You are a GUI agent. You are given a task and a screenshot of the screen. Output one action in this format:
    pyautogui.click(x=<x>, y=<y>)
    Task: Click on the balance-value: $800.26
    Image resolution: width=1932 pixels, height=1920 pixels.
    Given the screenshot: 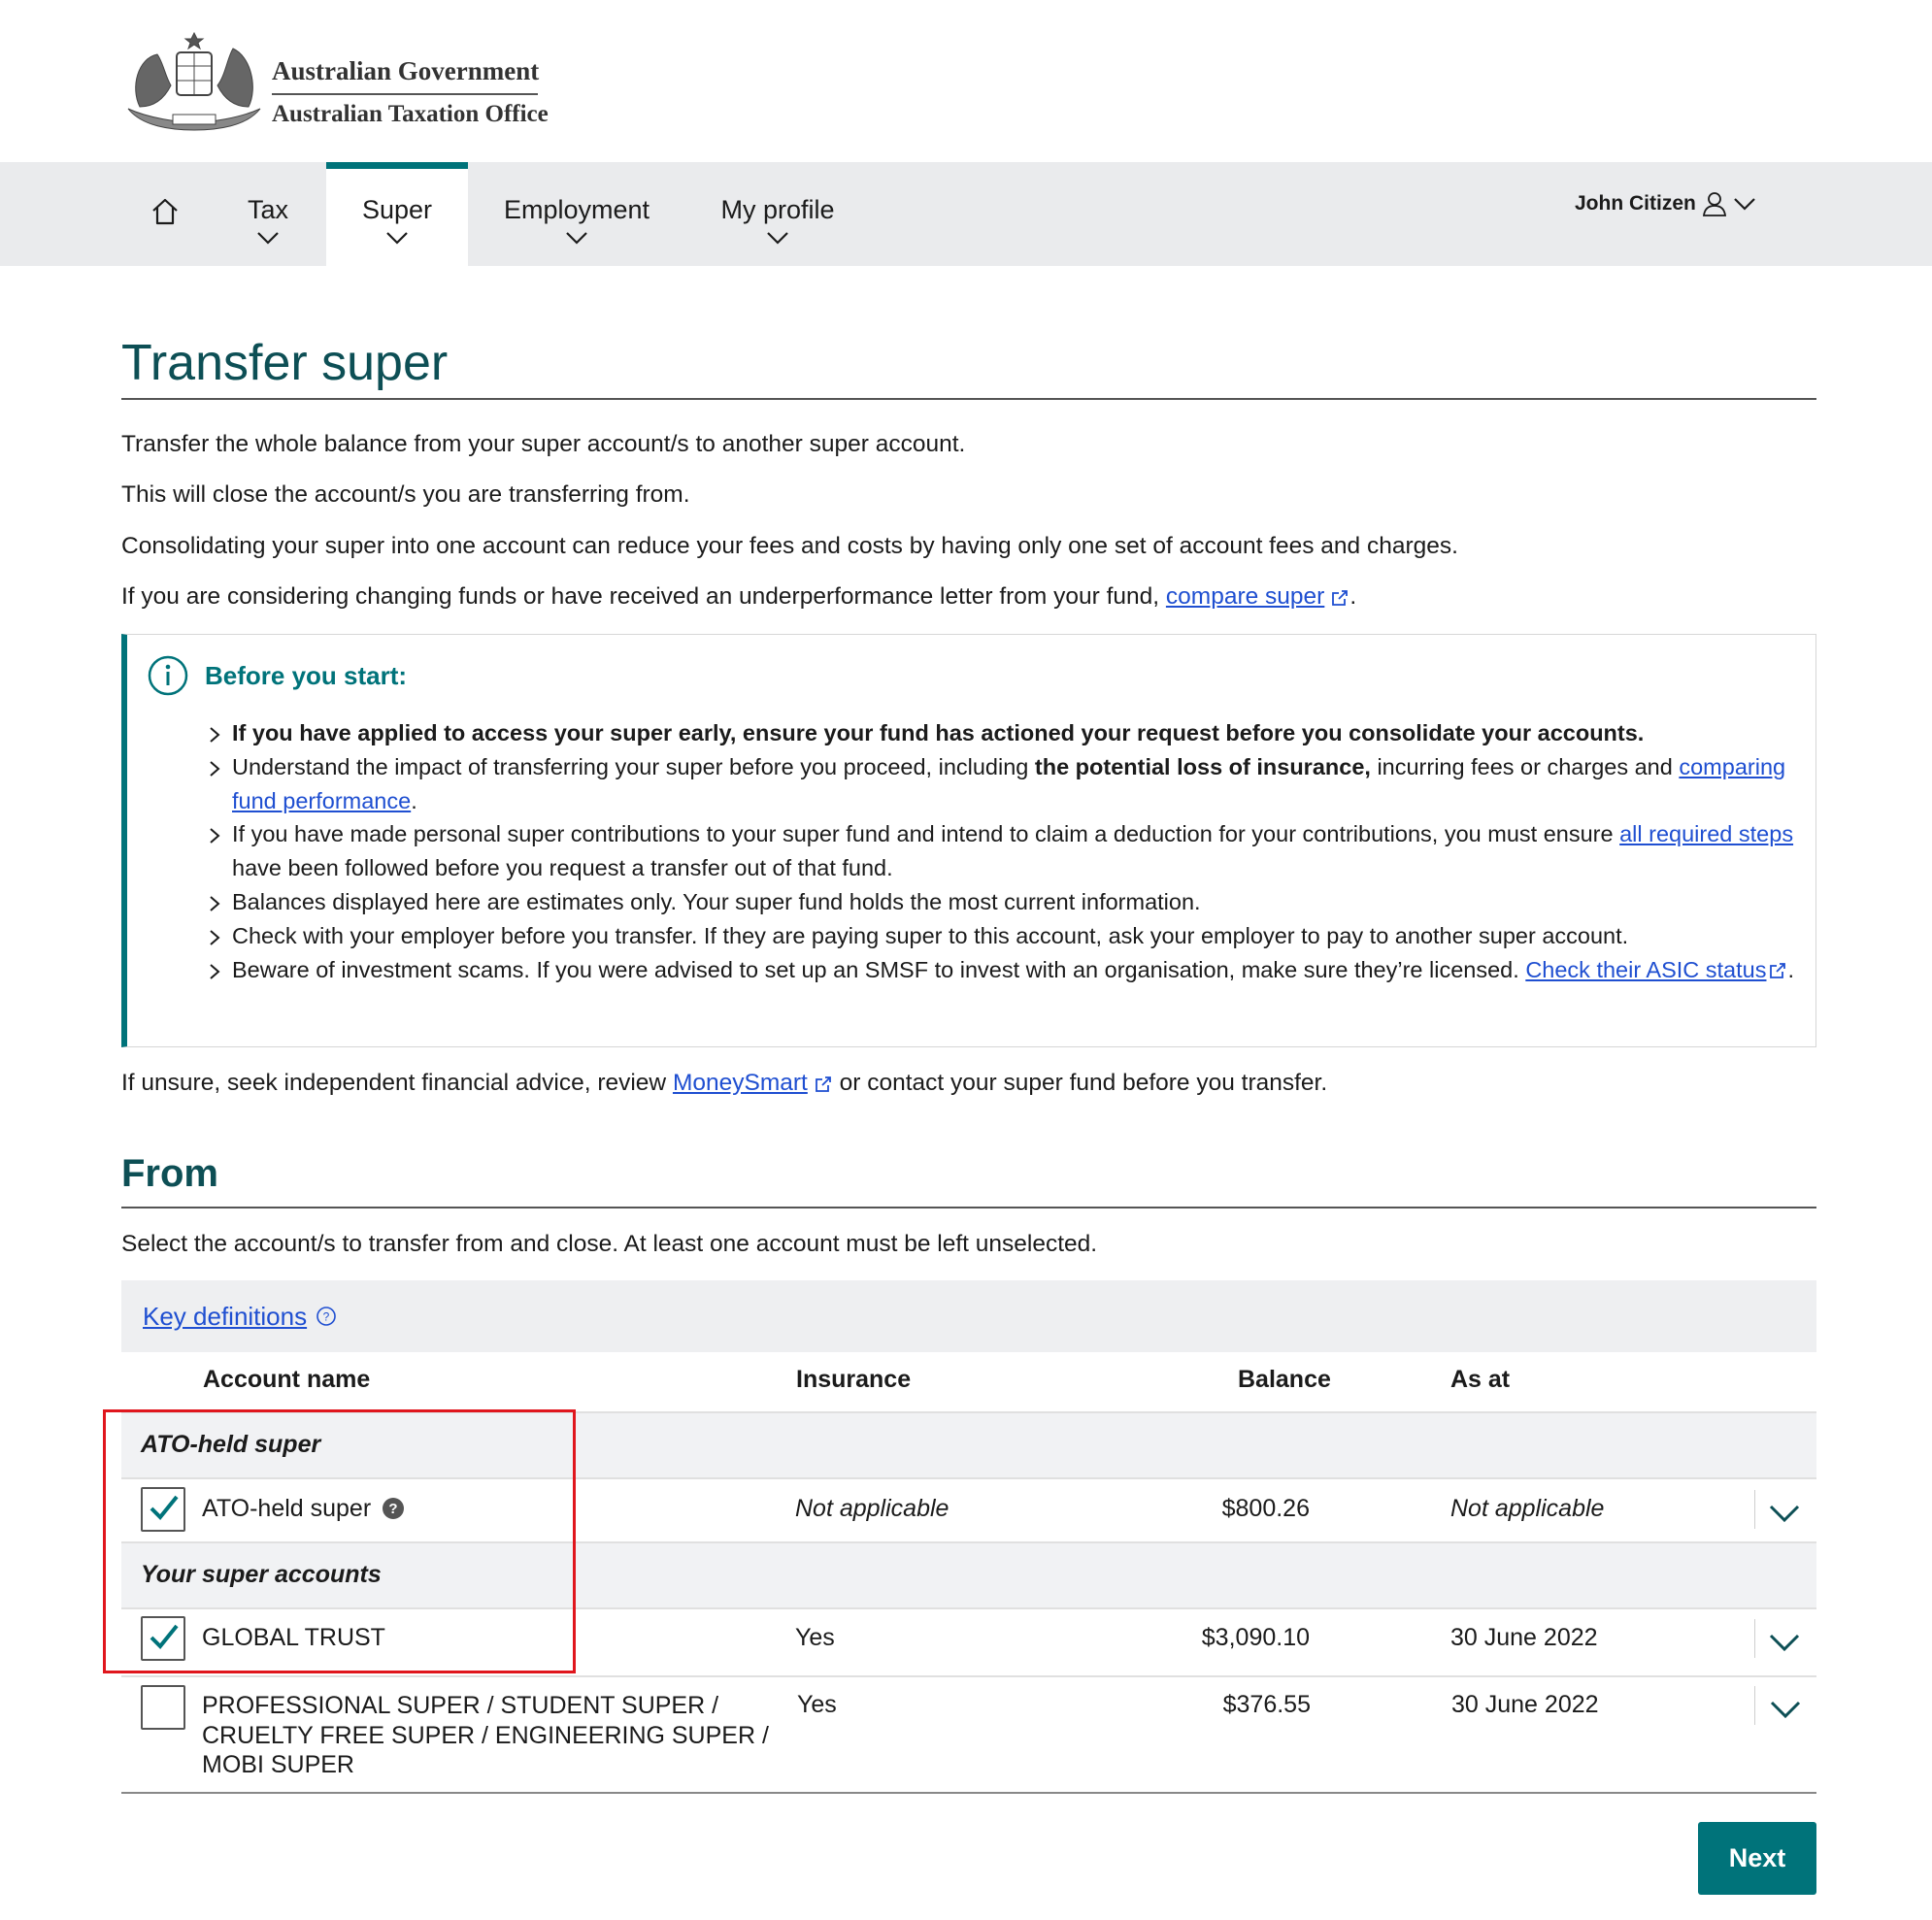 What is the action you would take?
    pyautogui.click(x=1265, y=1508)
    